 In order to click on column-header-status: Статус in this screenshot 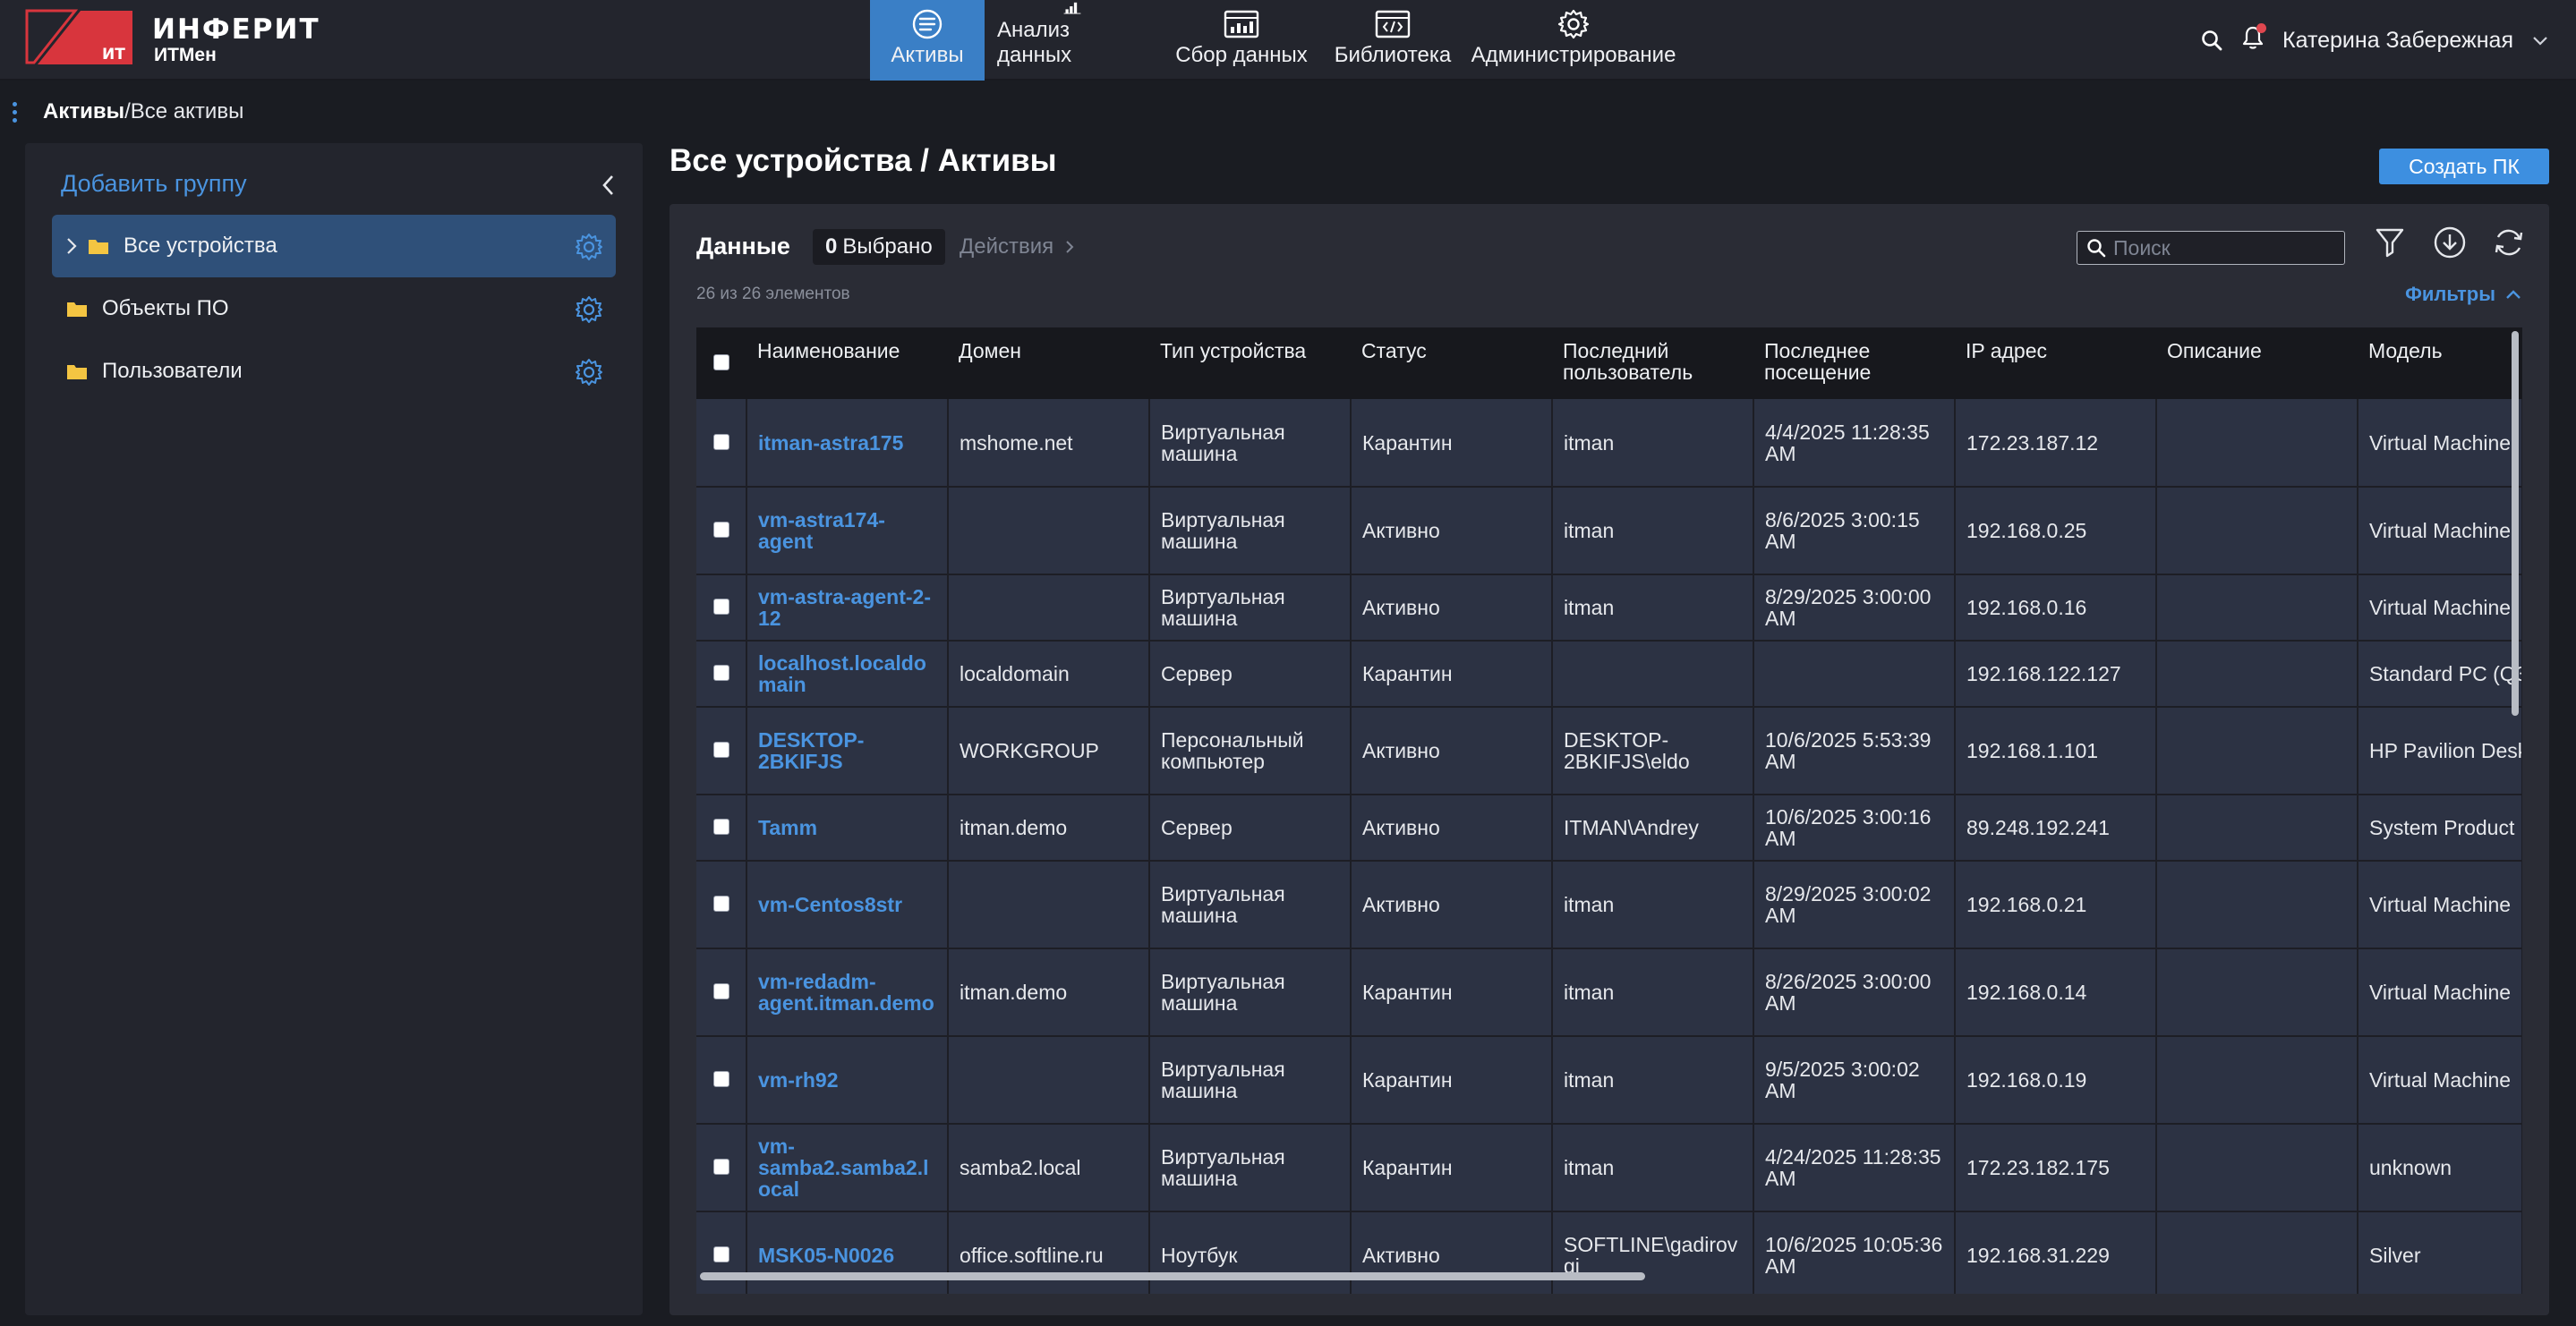, I will do `click(1451, 363)`.